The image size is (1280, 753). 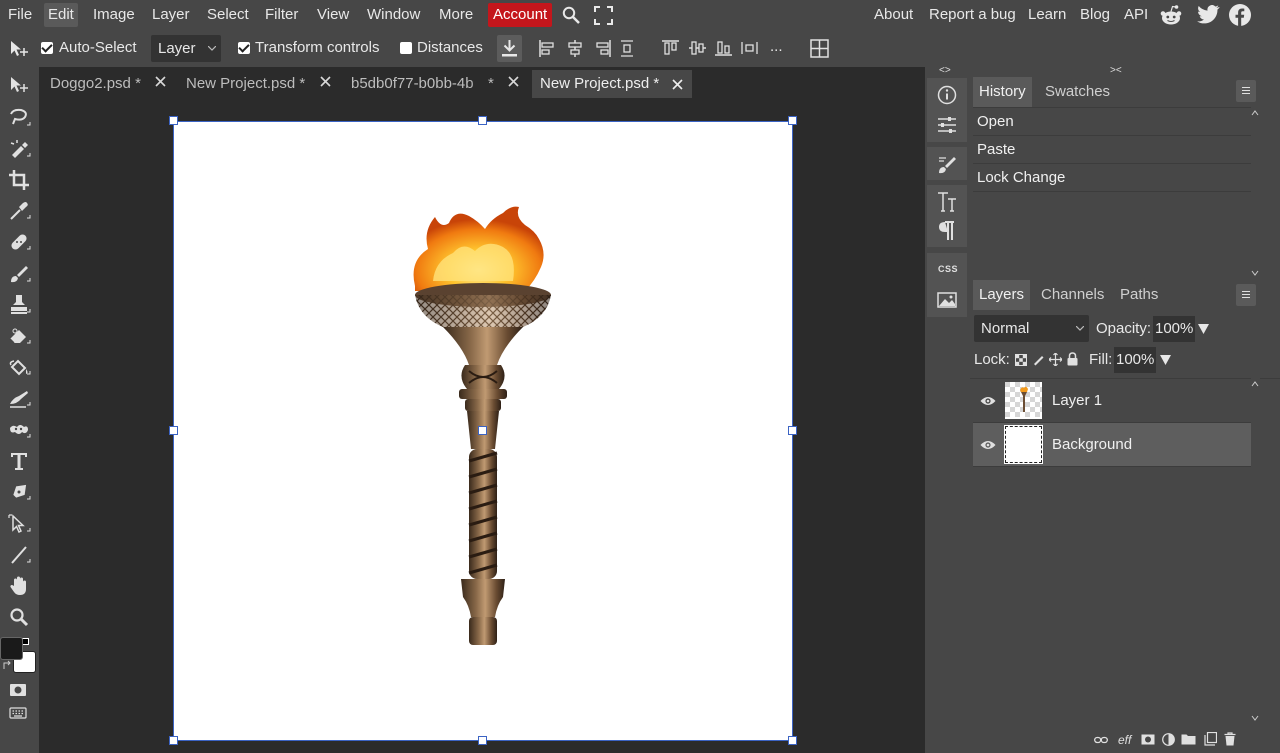 What do you see at coordinates (1174, 329) in the screenshot?
I see `opacity-input: 100%` at bounding box center [1174, 329].